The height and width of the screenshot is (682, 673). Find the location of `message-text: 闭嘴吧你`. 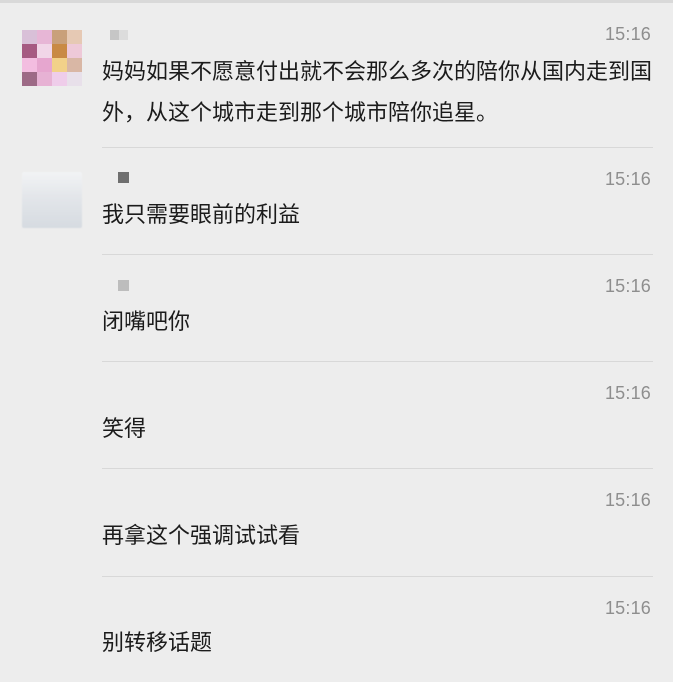

message-text: 闭嘴吧你 is located at coordinates (146, 322).